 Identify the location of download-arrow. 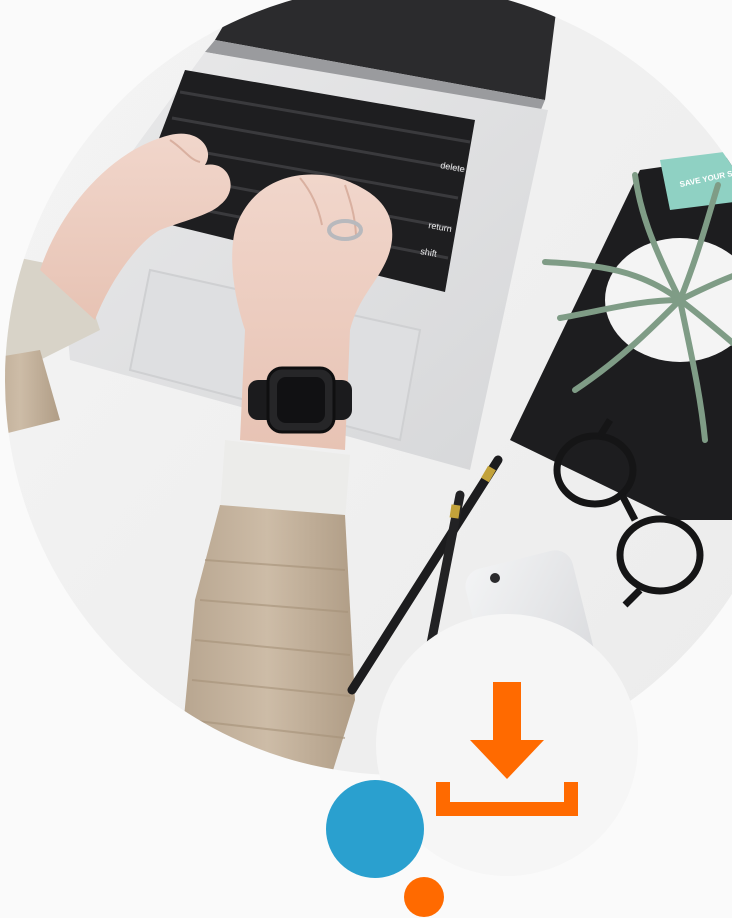
(507, 730).